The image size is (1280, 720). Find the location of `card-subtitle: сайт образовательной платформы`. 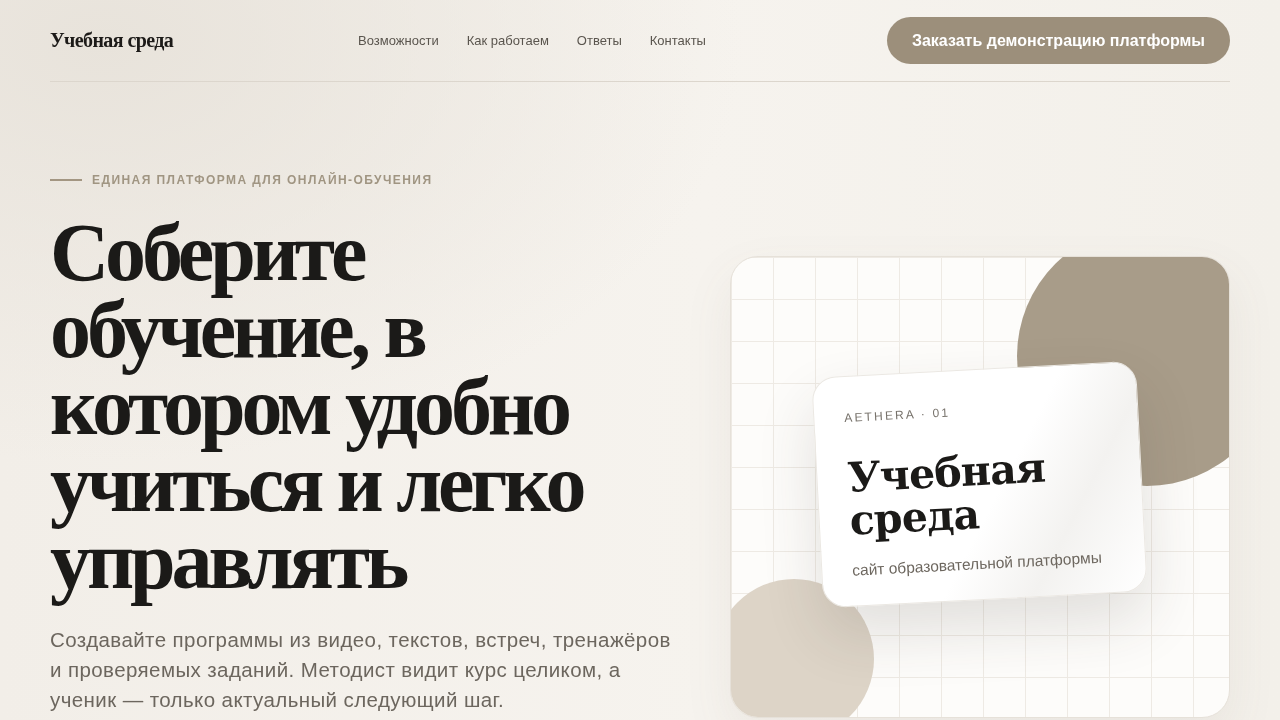

card-subtitle: сайт образовательной платформы is located at coordinates (977, 564).